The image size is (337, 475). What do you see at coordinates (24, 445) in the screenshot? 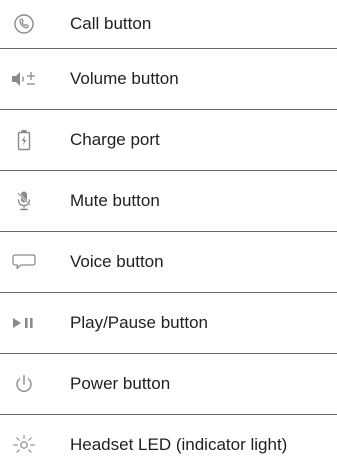
I see `led-light-icon` at bounding box center [24, 445].